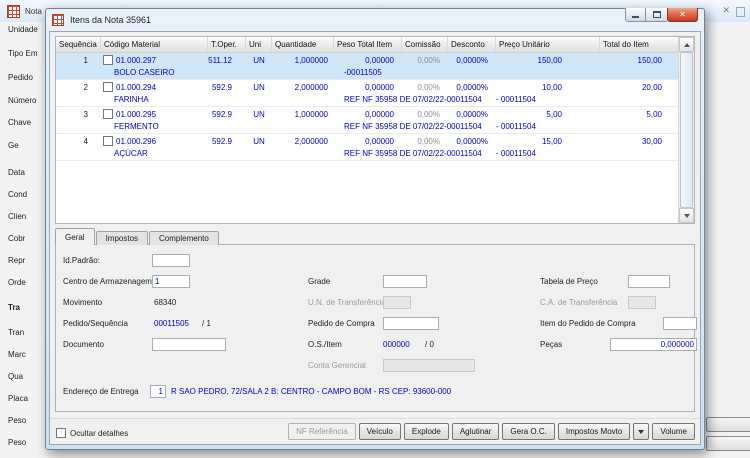 Image resolution: width=750 pixels, height=458 pixels. Describe the element at coordinates (95, 323) in the screenshot. I see `pedido-sequencia-label: Pedido/Sequência` at that location.